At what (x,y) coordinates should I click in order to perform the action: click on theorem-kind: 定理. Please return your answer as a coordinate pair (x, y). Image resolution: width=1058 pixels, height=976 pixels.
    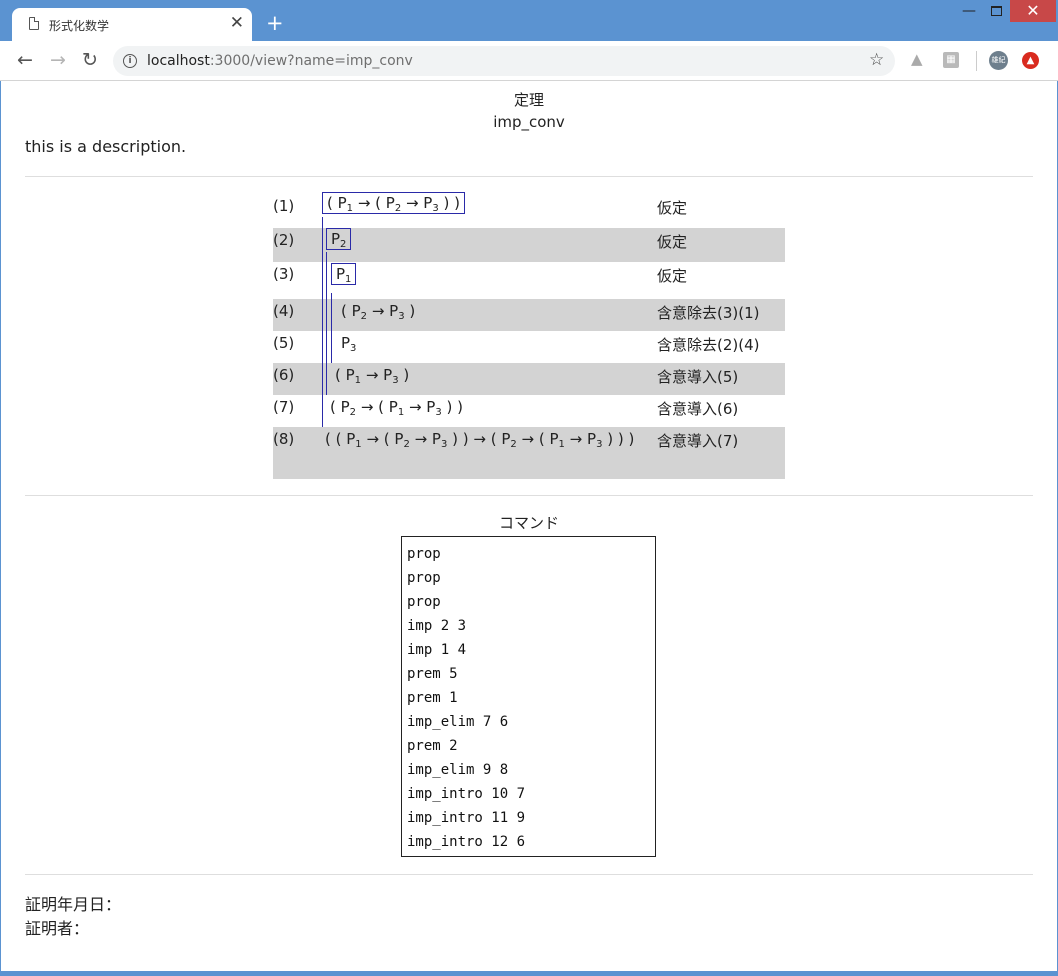
    Looking at the image, I should click on (528, 100).